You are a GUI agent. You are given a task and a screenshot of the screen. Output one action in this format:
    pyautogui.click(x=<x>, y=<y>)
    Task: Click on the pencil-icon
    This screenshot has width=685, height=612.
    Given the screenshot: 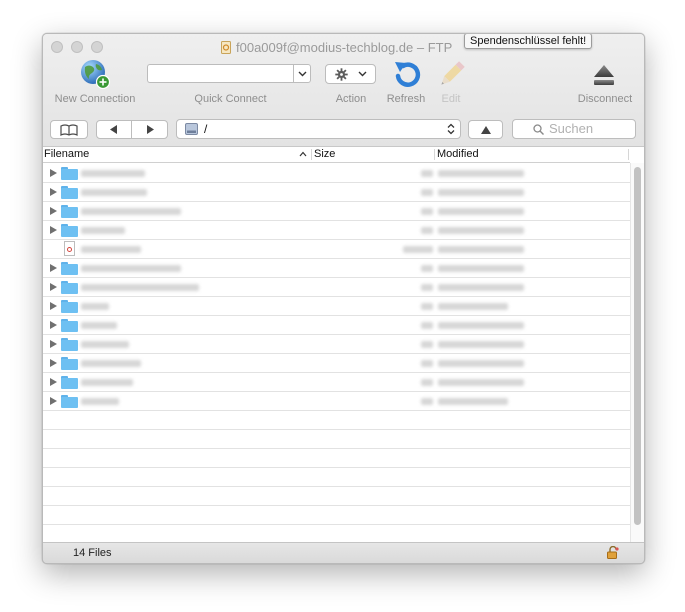 What is the action you would take?
    pyautogui.click(x=453, y=73)
    